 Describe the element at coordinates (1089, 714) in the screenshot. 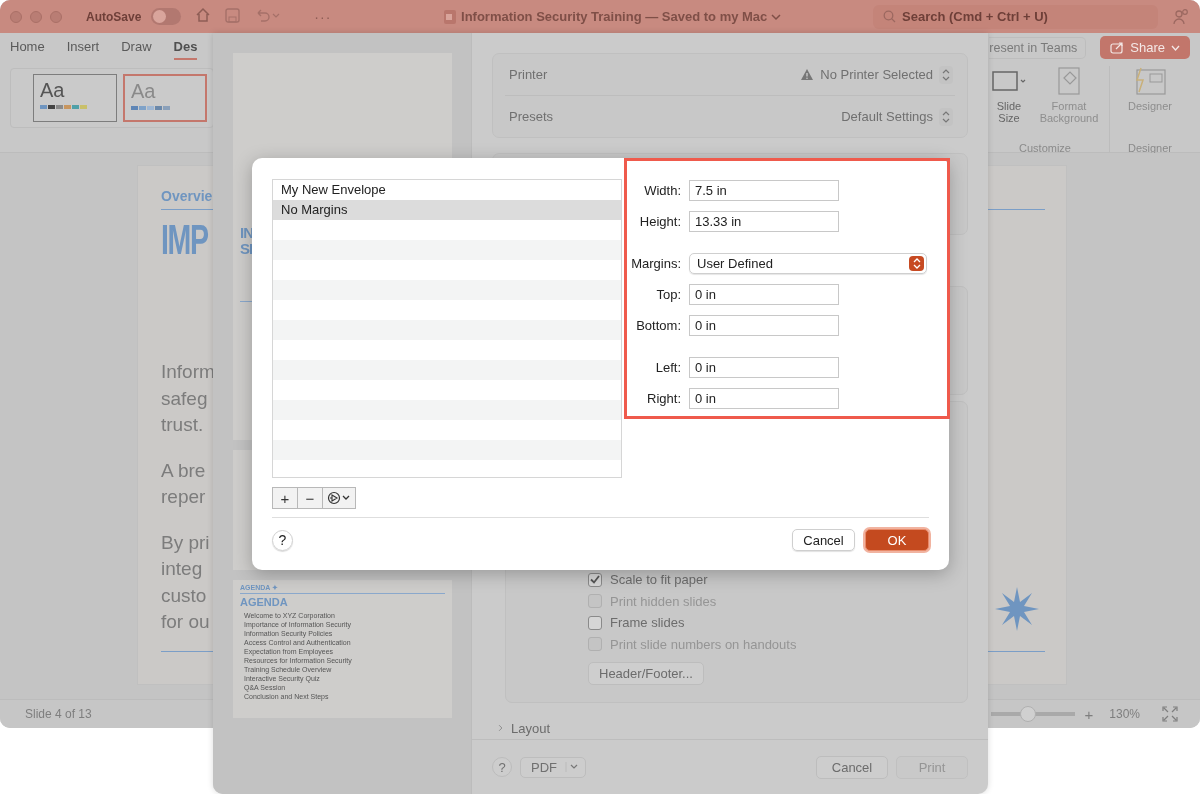

I see `zoom-in-button: +` at that location.